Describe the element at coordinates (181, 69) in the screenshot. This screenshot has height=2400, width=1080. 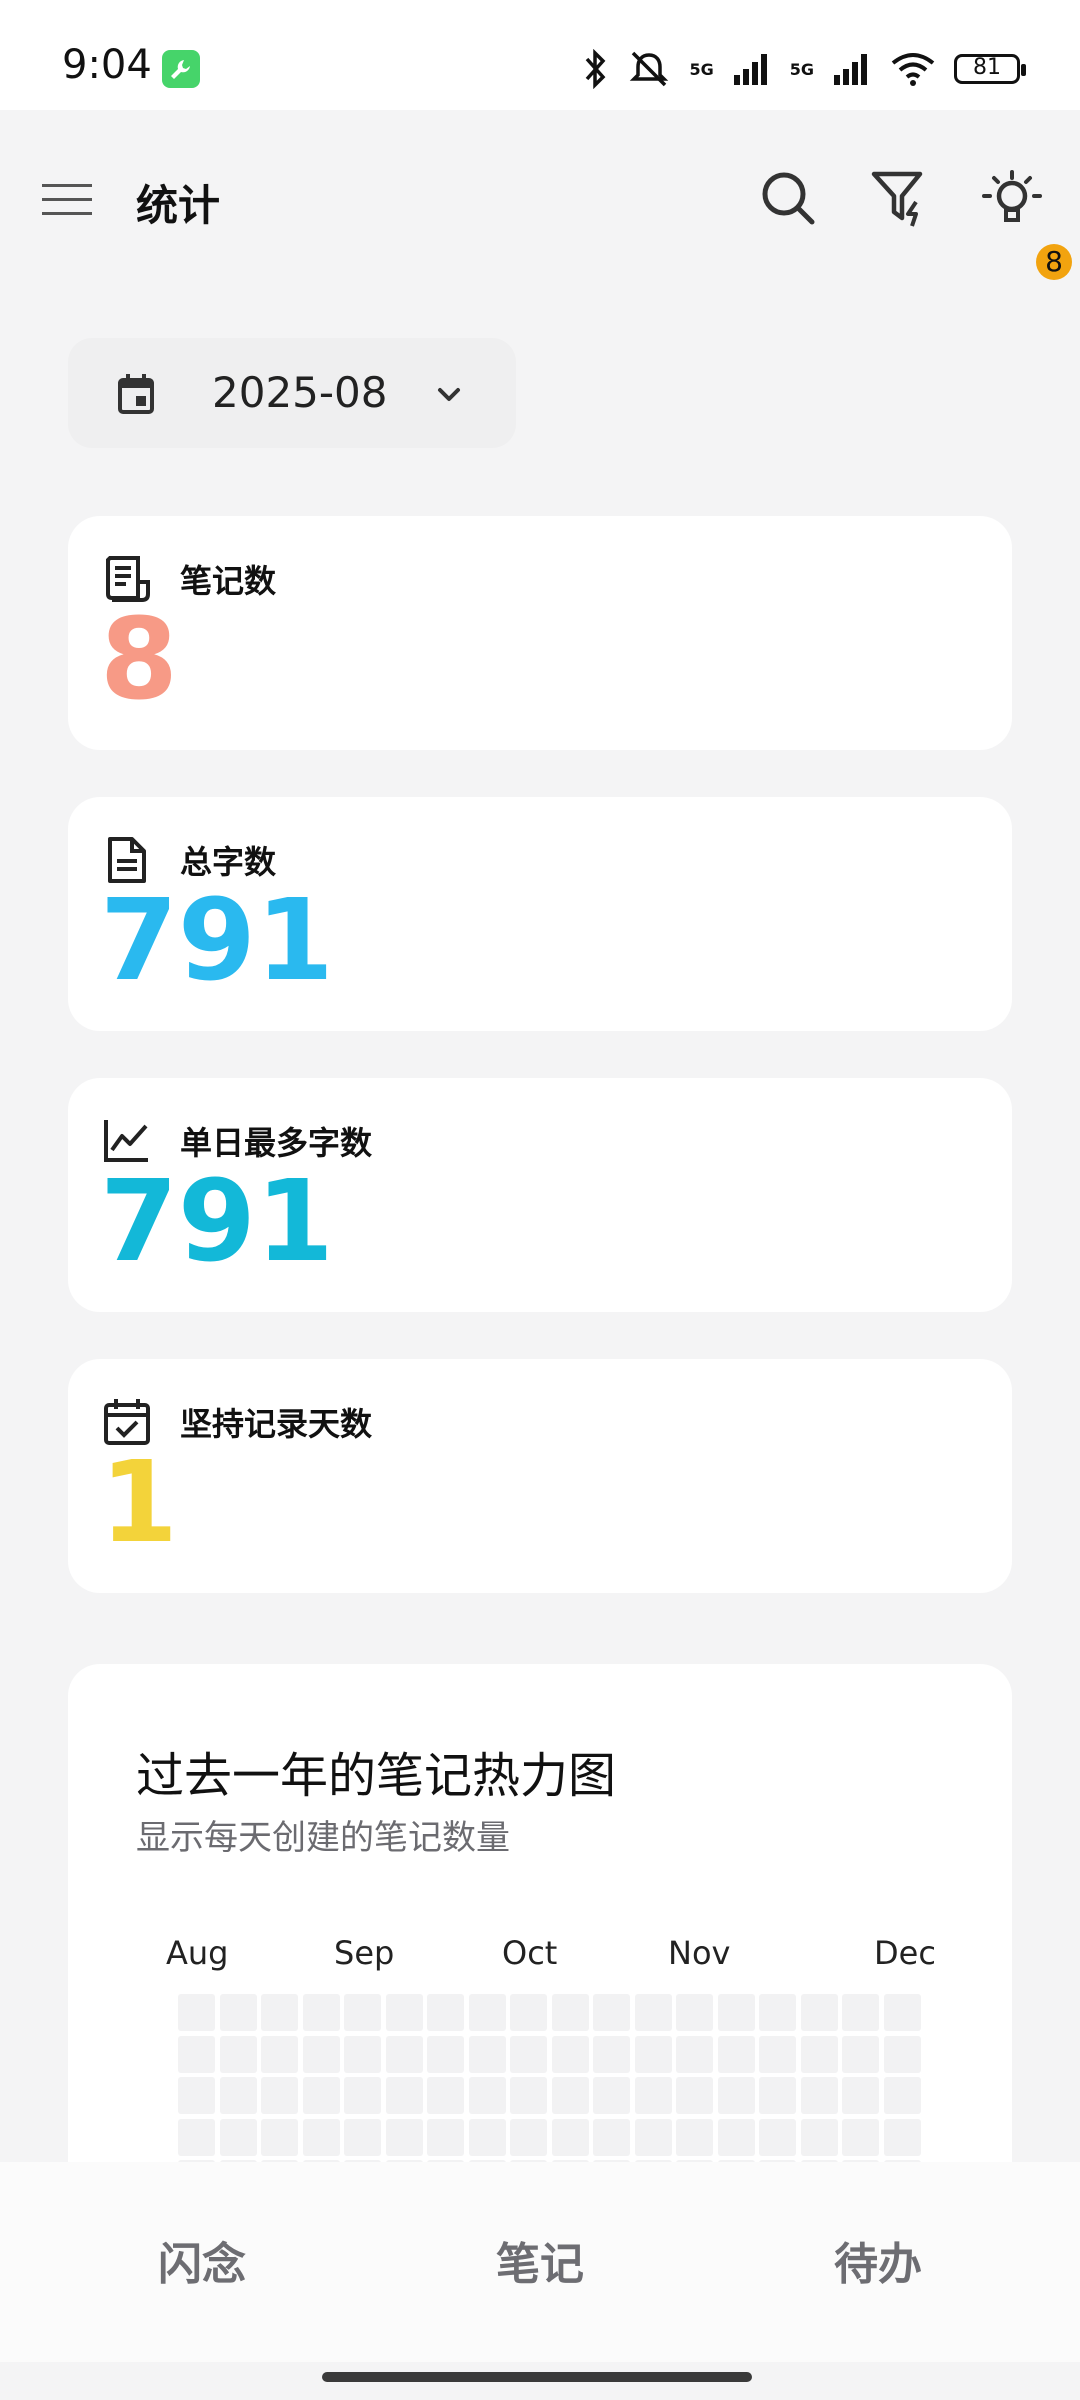
I see `wrench-app-icon` at that location.